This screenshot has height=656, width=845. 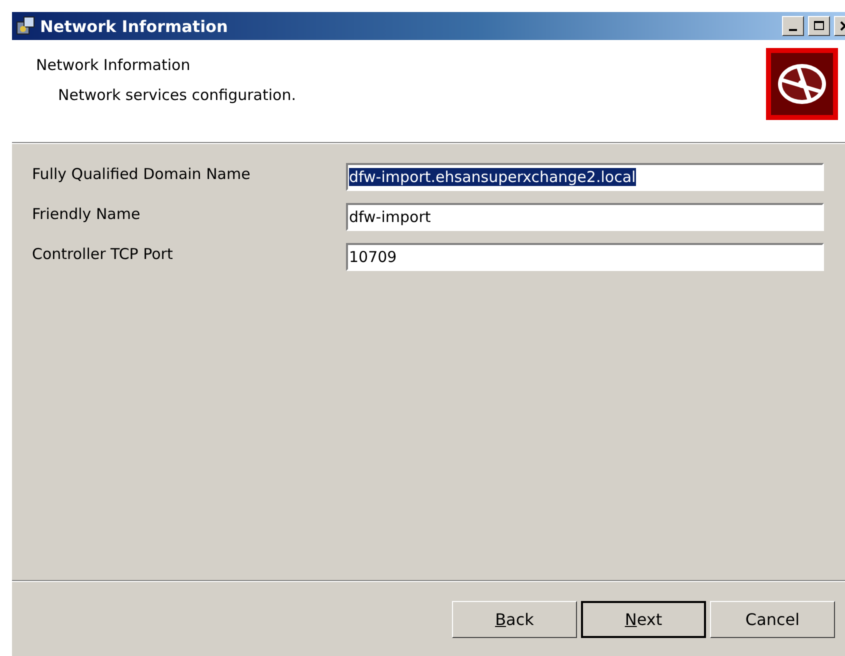 What do you see at coordinates (643, 619) in the screenshot?
I see `dialog-button: Next` at bounding box center [643, 619].